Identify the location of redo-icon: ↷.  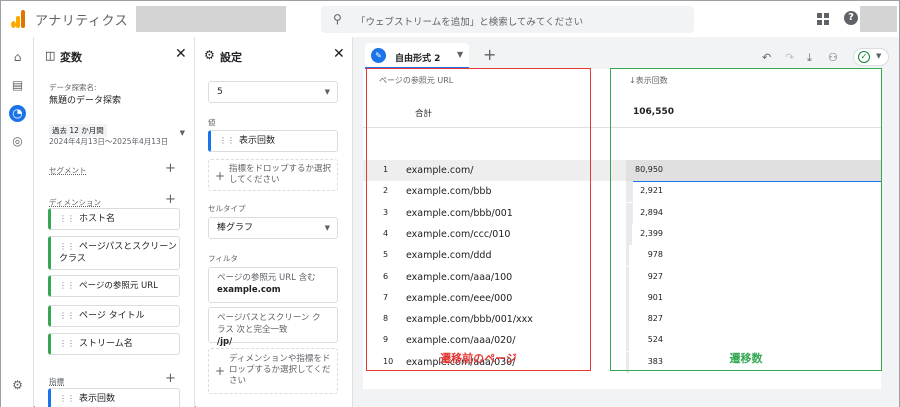
(789, 57).